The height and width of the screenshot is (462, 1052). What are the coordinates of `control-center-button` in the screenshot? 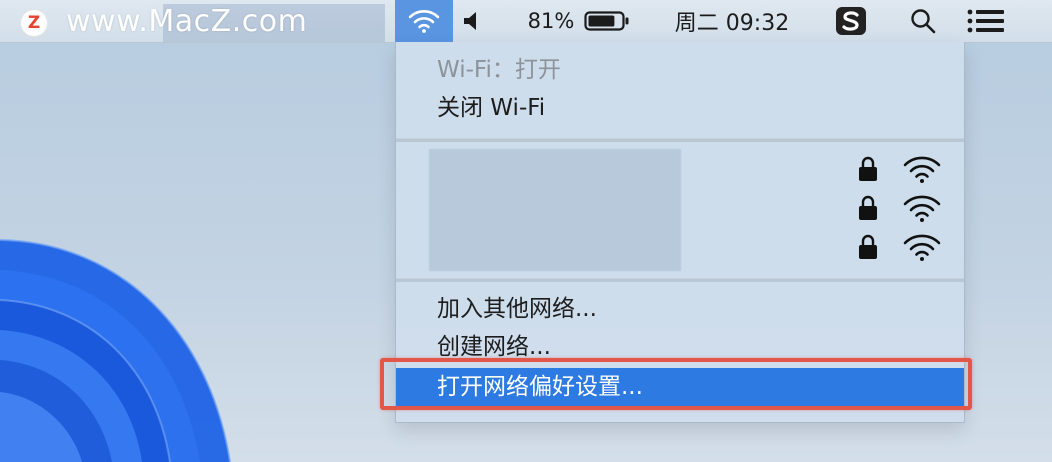 It's located at (986, 21).